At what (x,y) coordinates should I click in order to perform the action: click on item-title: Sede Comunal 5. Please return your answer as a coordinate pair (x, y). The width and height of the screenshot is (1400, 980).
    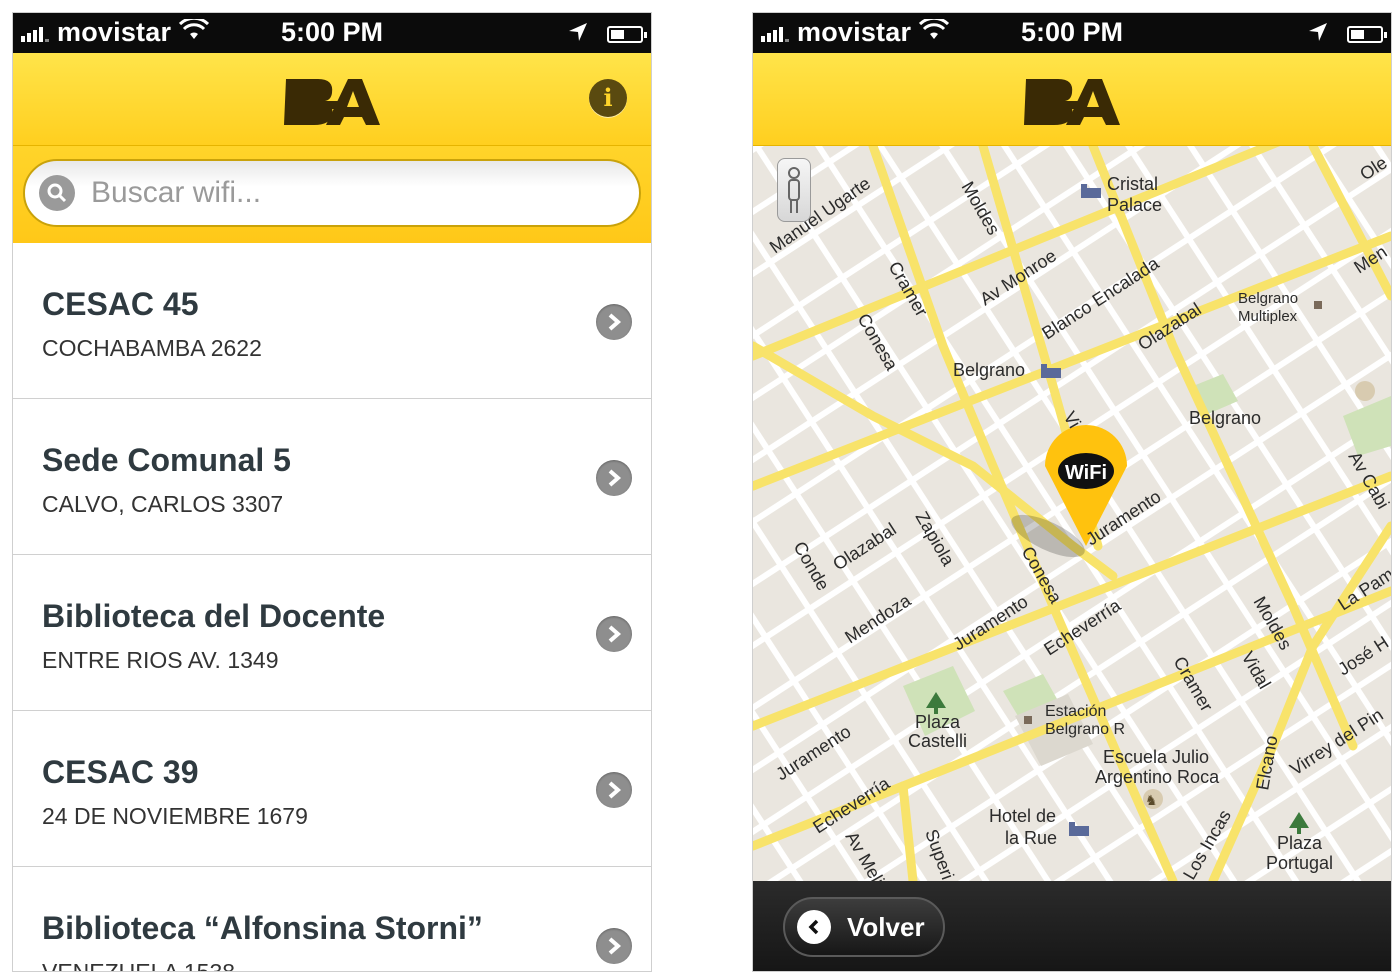
    Looking at the image, I should click on (166, 460).